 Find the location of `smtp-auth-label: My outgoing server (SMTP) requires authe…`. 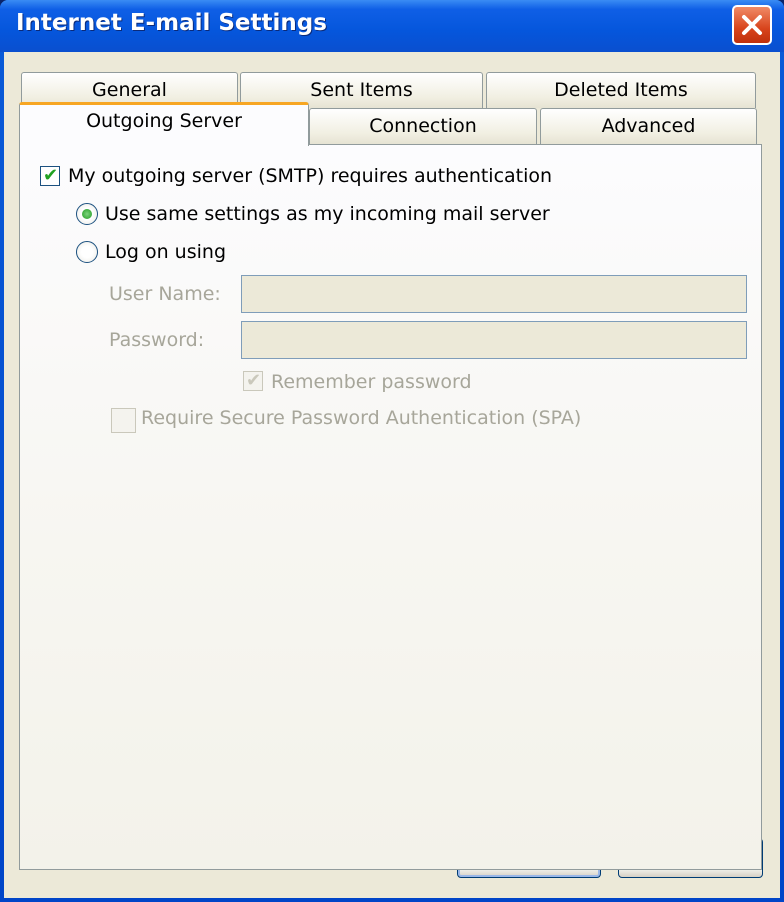

smtp-auth-label: My outgoing server (SMTP) requires authe… is located at coordinates (310, 176).